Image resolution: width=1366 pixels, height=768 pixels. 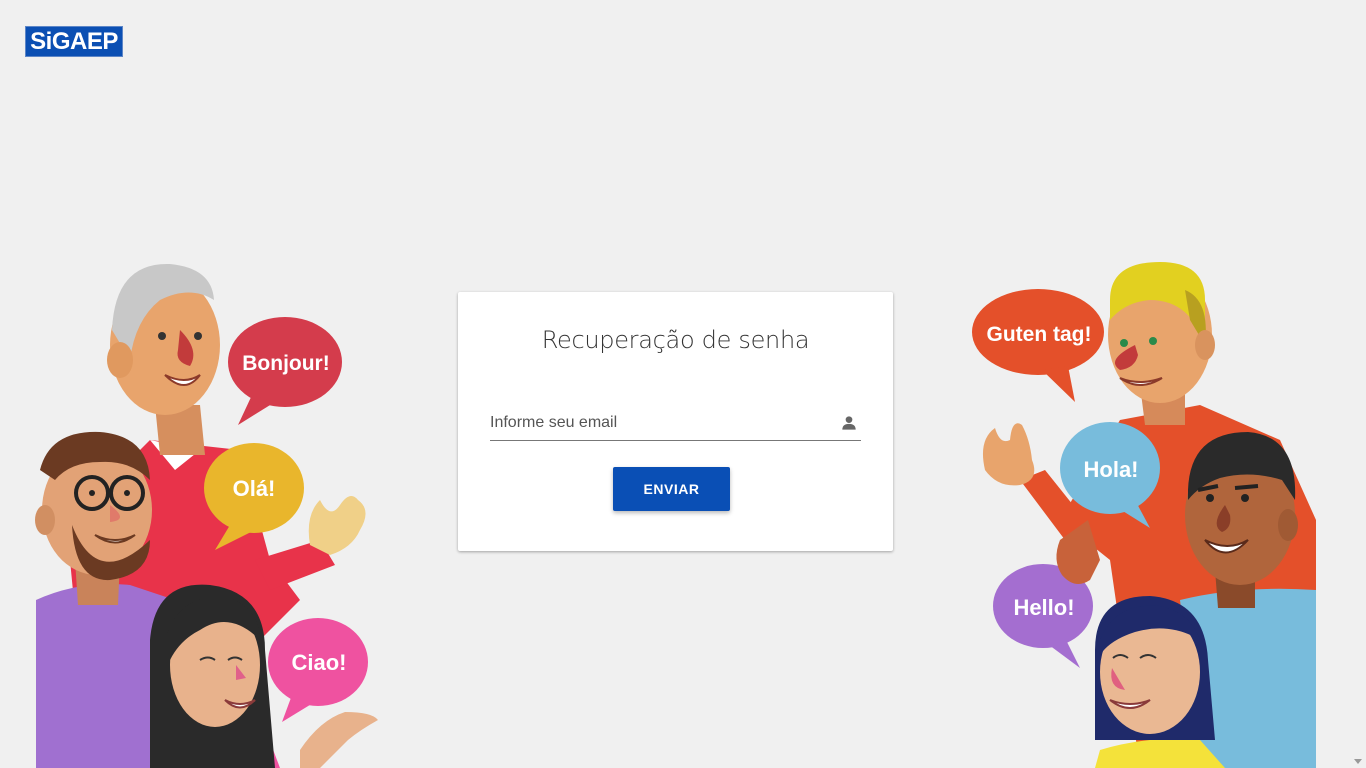 I want to click on bubble-bonjour: Bonjour!, so click(x=285, y=363).